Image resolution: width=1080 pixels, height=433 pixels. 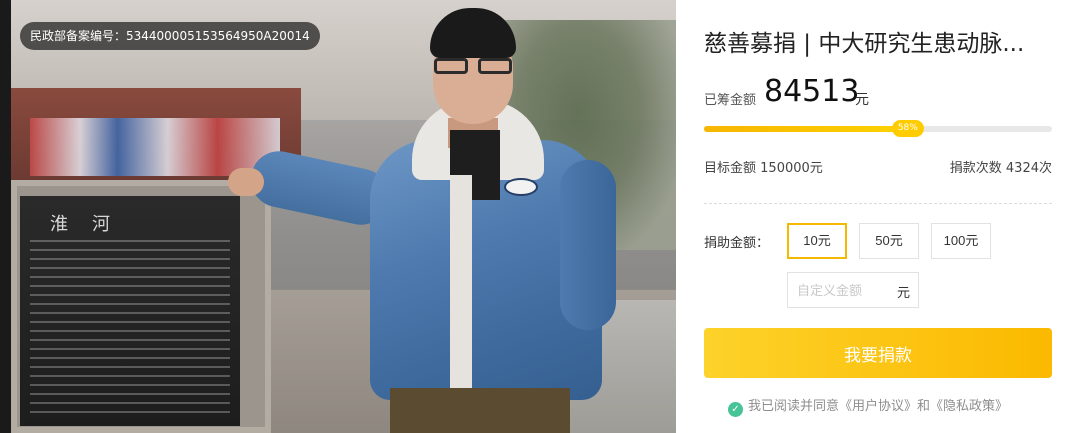 I want to click on agreement-prefix: 我已阅读并同意, so click(x=794, y=406).